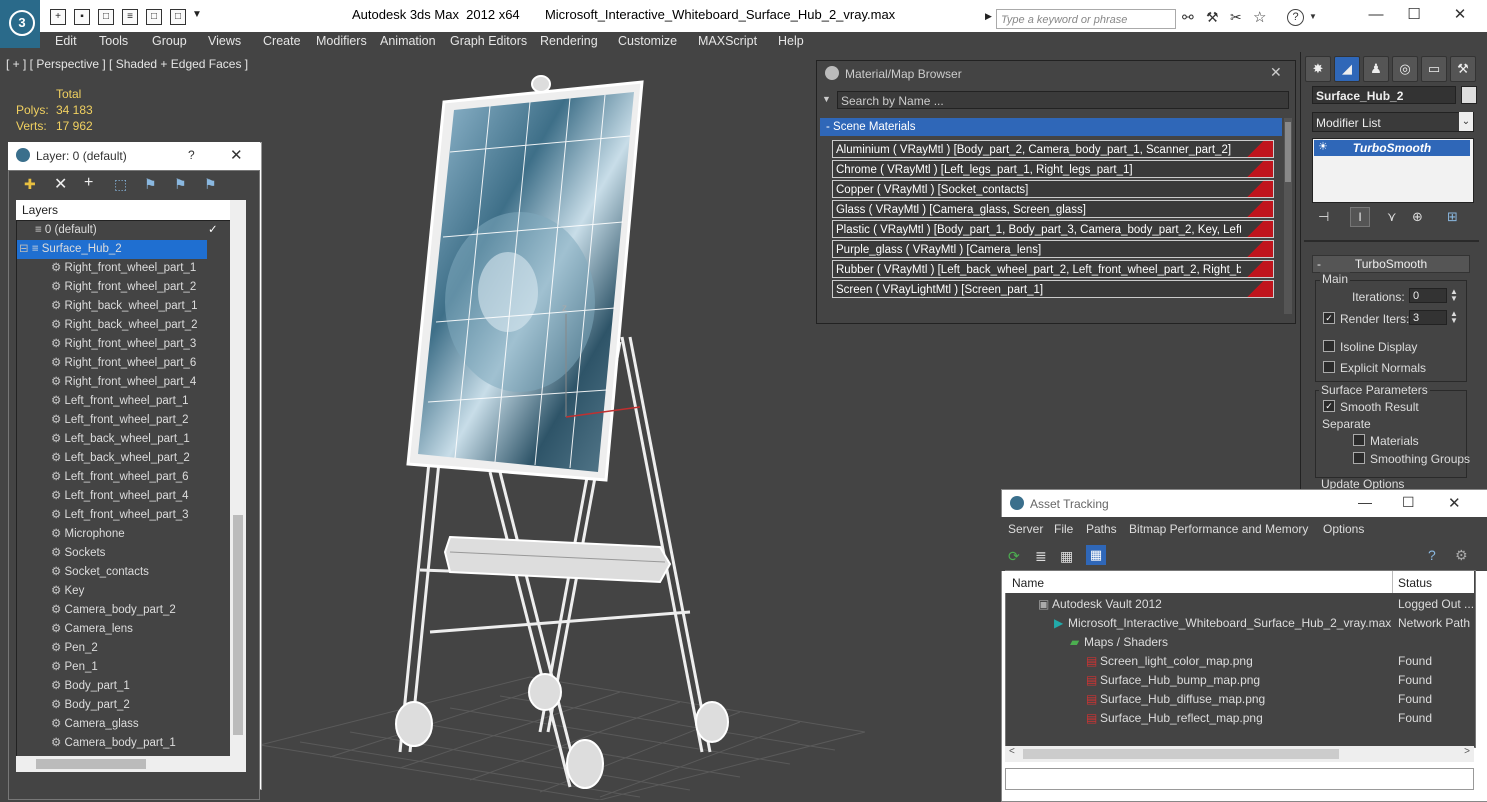 The height and width of the screenshot is (802, 1487). I want to click on asset-maximize-button: ☐, so click(1408, 502).